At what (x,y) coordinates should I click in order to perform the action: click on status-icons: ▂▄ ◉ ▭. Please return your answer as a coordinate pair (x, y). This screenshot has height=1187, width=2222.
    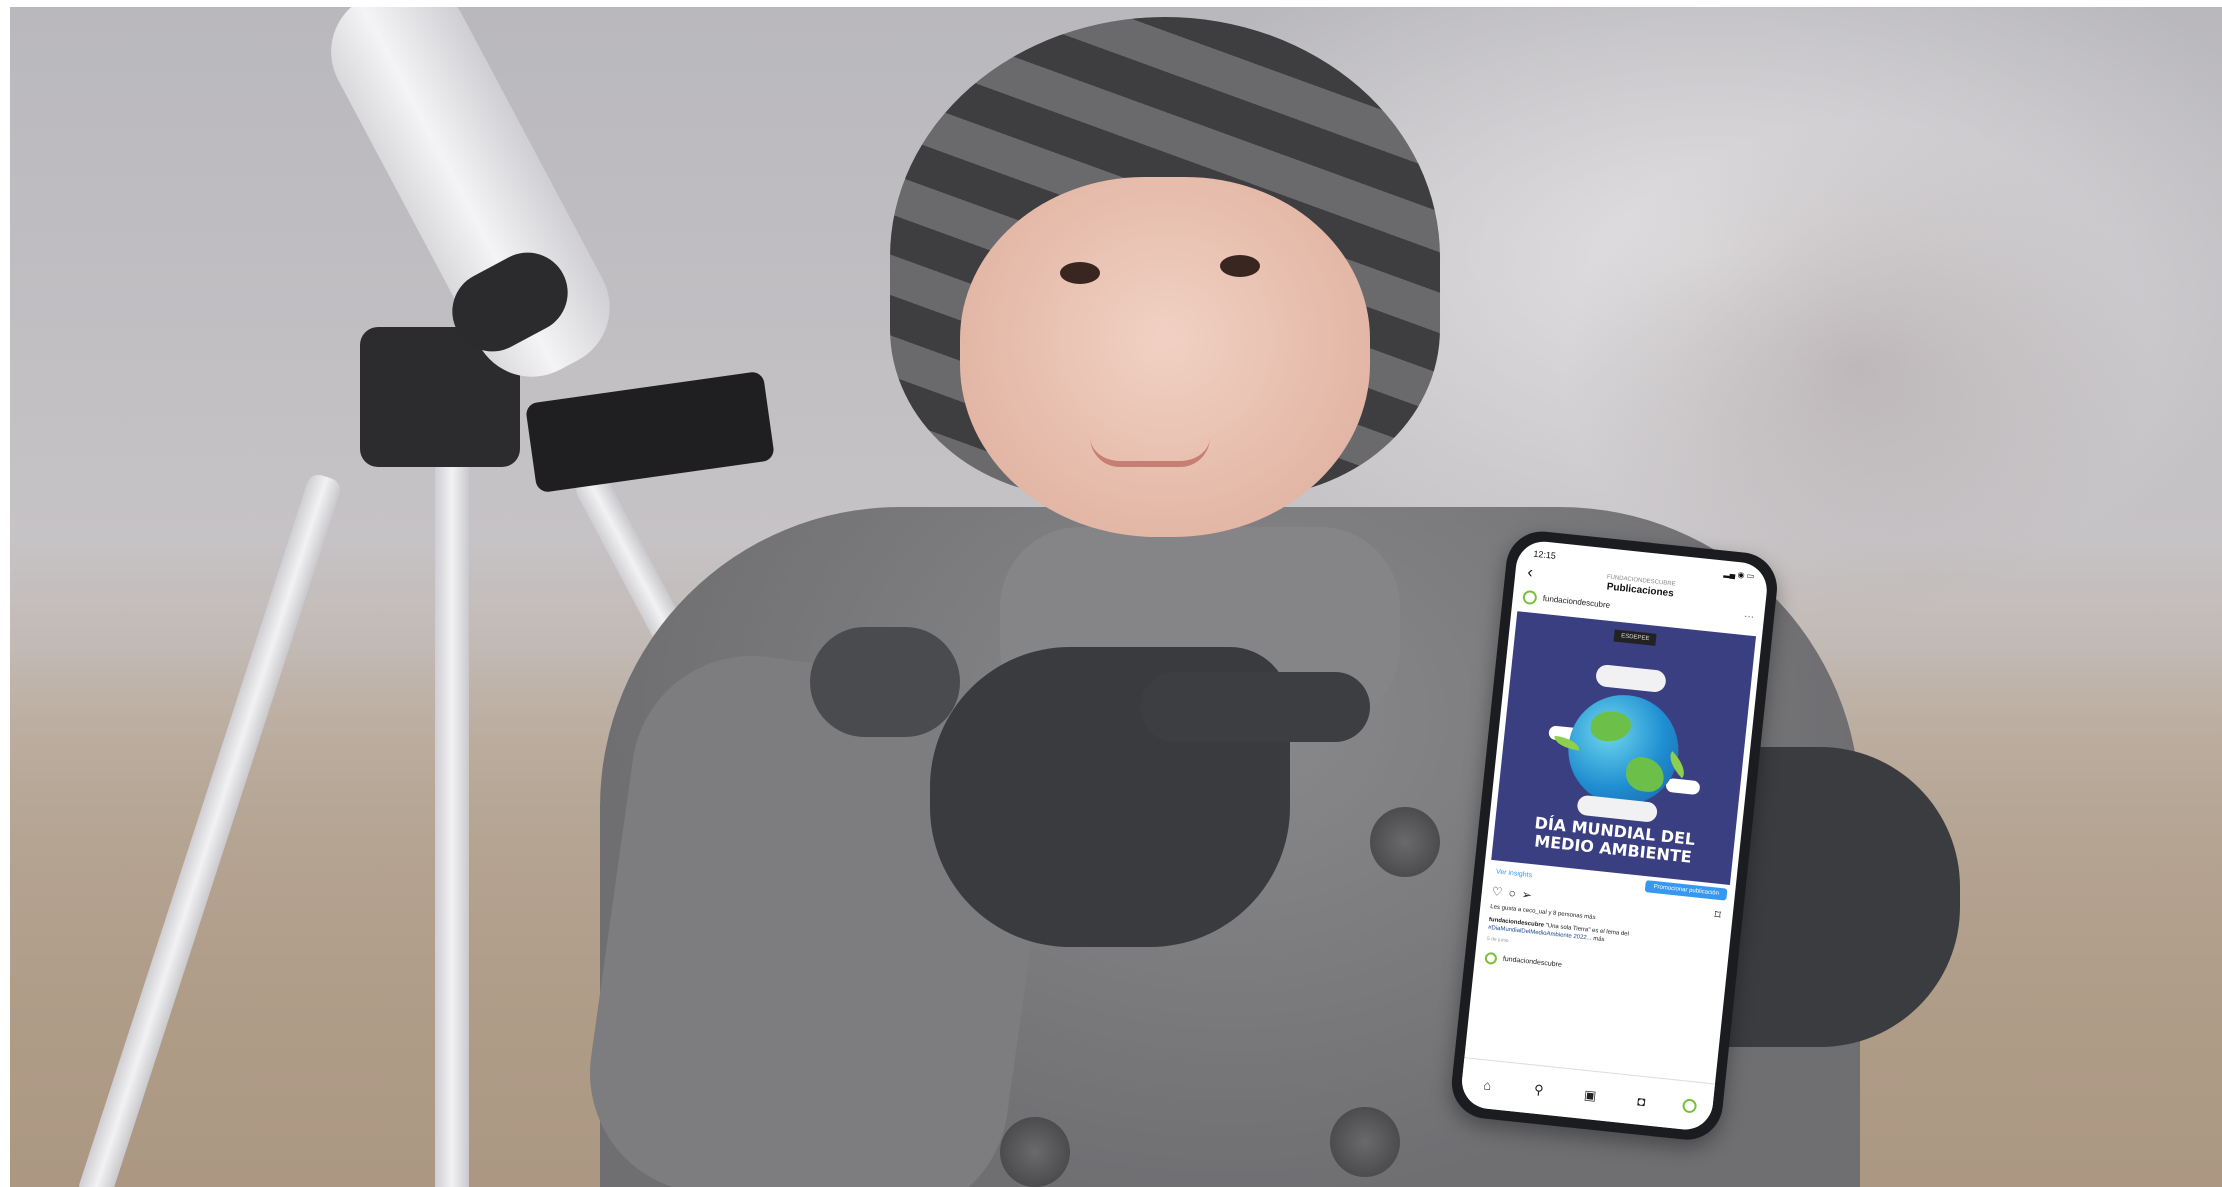
    Looking at the image, I should click on (1739, 574).